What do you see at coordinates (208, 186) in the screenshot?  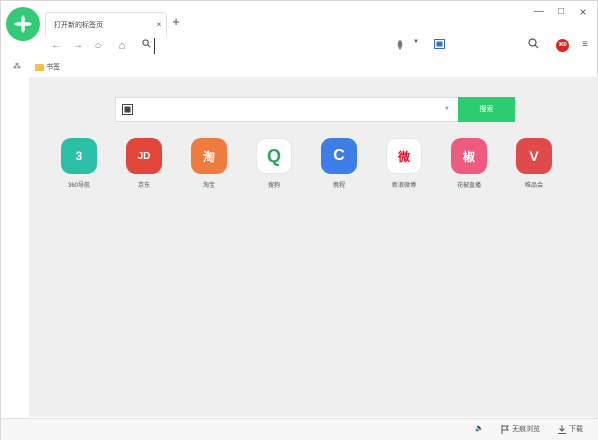 I see `tile-label: 淘宝` at bounding box center [208, 186].